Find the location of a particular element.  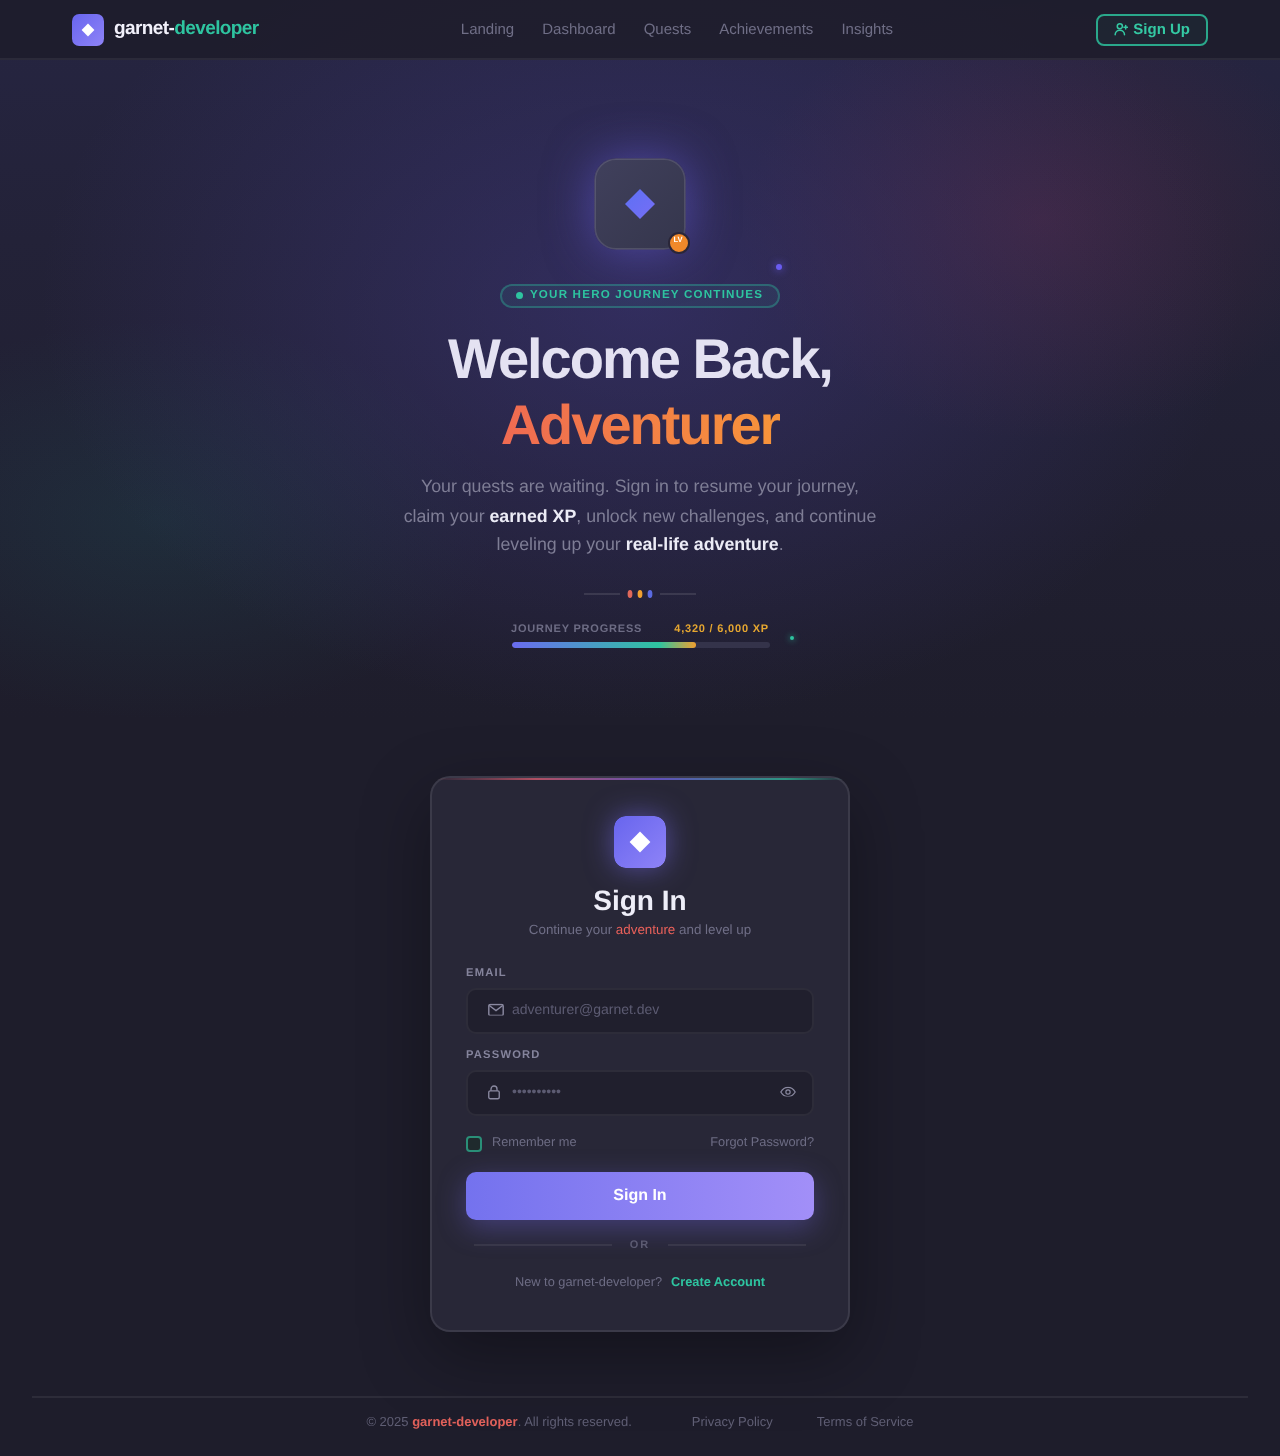

intro-paragraph: Your quests are waiting. Sign in to resume your journey, claim your earned XP, unlock new challenges, and continue leveling up your real-life adventure. is located at coordinates (640, 516).